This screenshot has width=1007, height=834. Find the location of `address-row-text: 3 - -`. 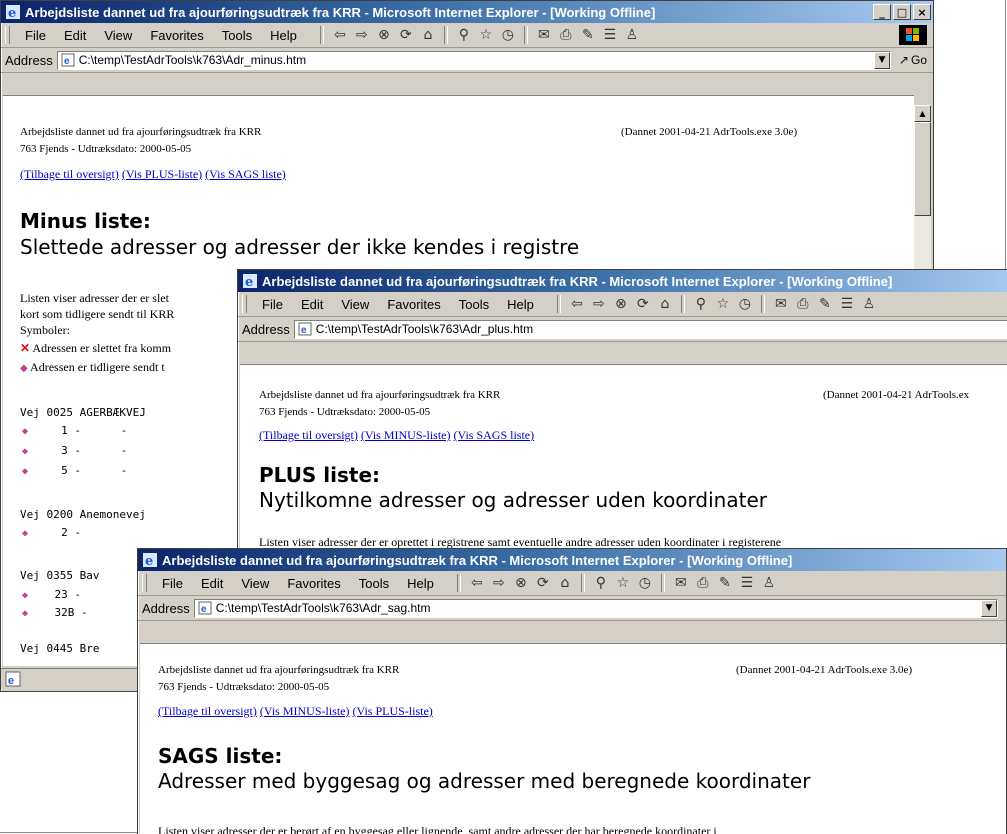

address-row-text: 3 - - is located at coordinates (94, 450).